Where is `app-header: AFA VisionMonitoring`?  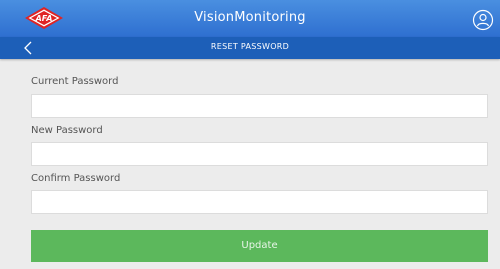
app-header: AFA VisionMonitoring is located at coordinates (250, 18).